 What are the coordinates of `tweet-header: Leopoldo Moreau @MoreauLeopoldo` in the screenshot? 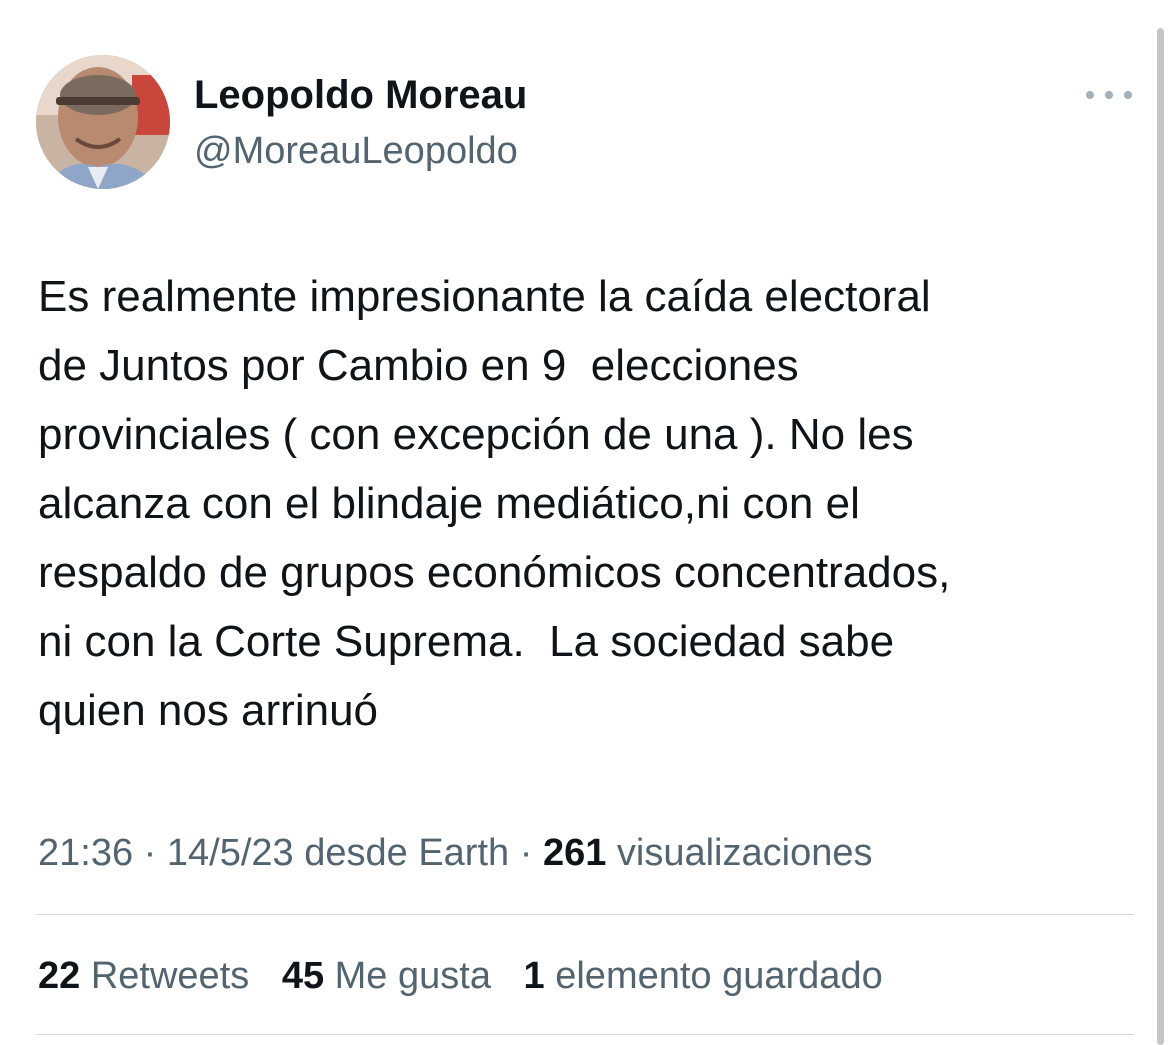 It's located at (586, 122).